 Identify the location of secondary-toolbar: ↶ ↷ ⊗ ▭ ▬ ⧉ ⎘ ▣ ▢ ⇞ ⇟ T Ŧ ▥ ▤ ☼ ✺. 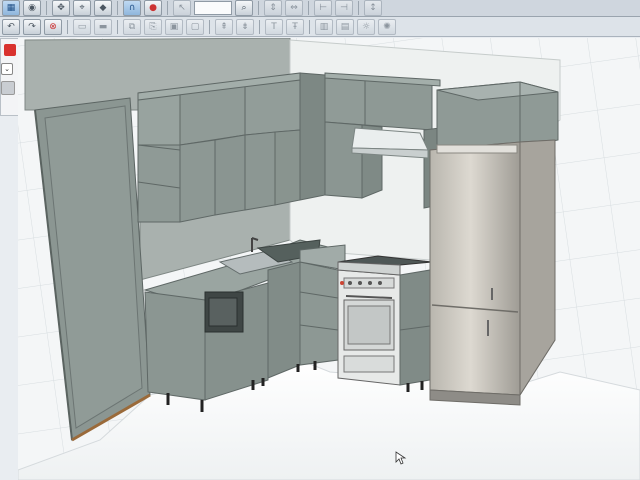
(320, 27).